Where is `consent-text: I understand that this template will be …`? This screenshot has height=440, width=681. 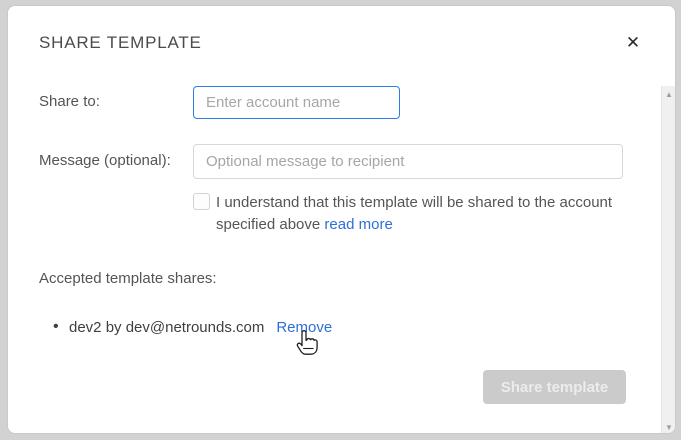 consent-text: I understand that this template will be … is located at coordinates (428, 214).